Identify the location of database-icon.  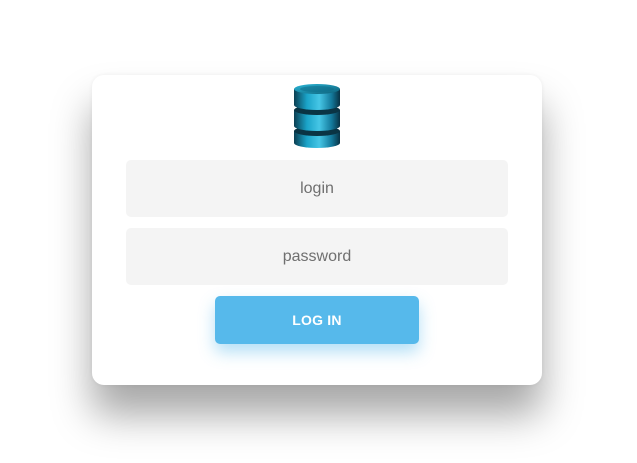
(317, 116).